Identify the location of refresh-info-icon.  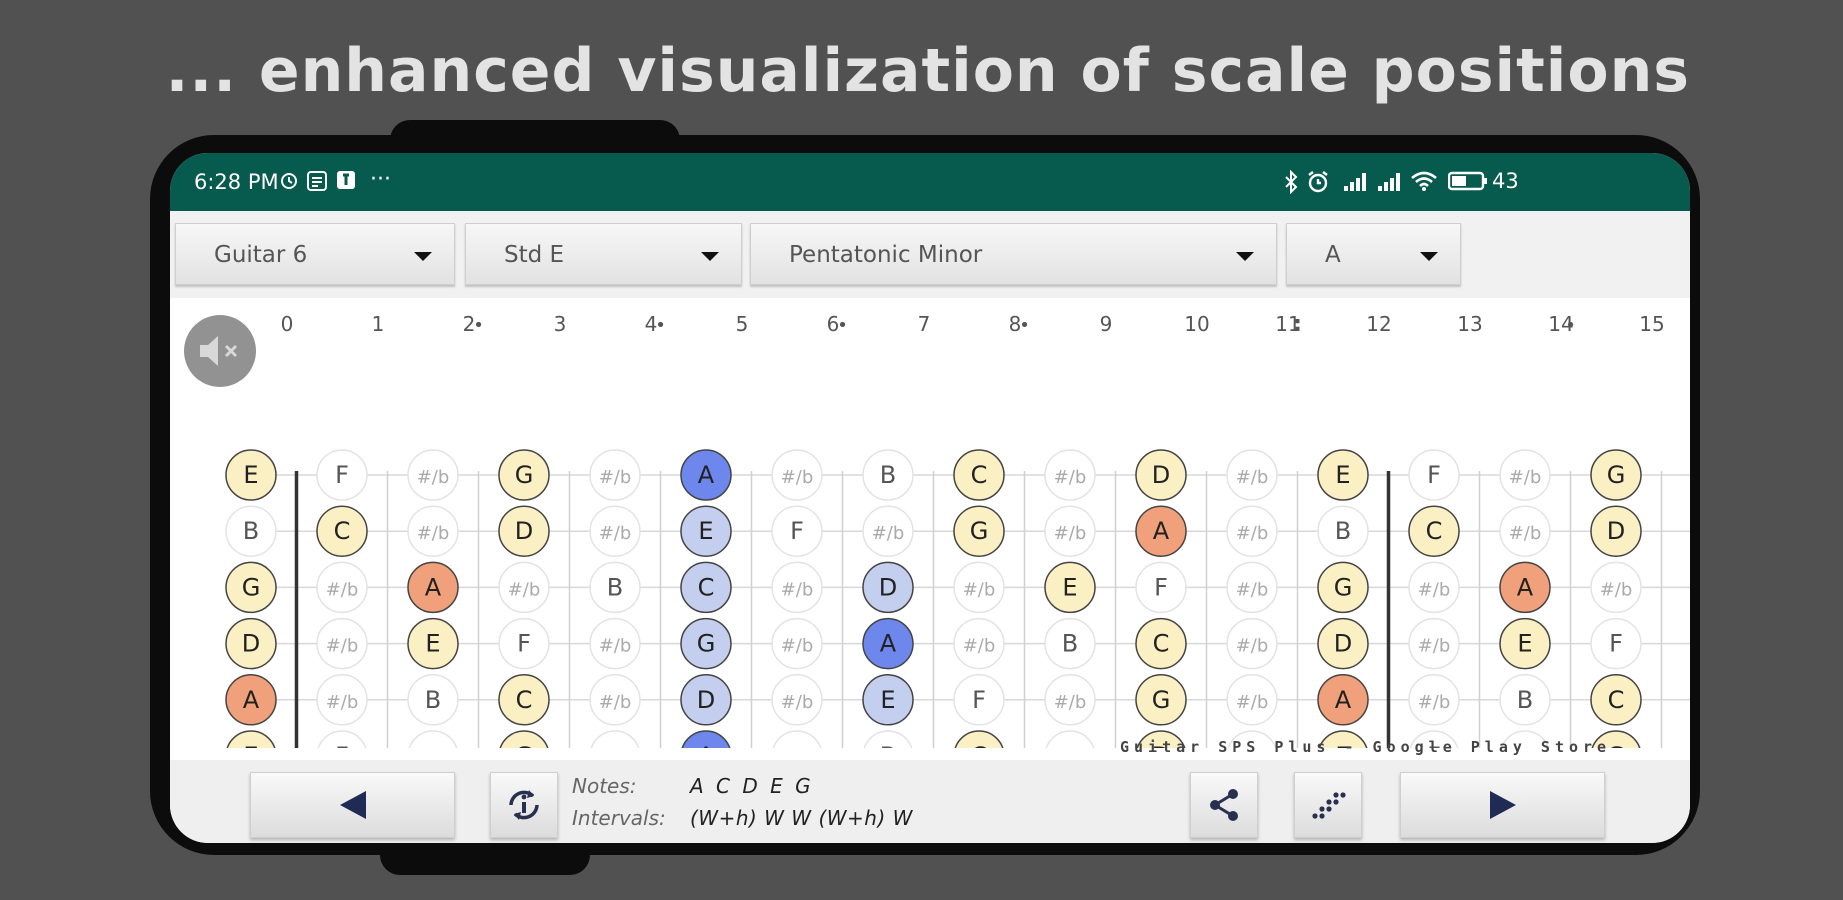
(524, 805).